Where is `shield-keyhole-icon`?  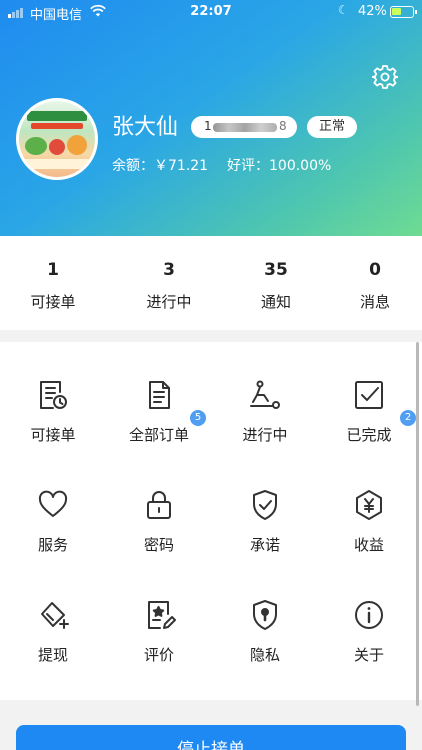 shield-keyhole-icon is located at coordinates (265, 615).